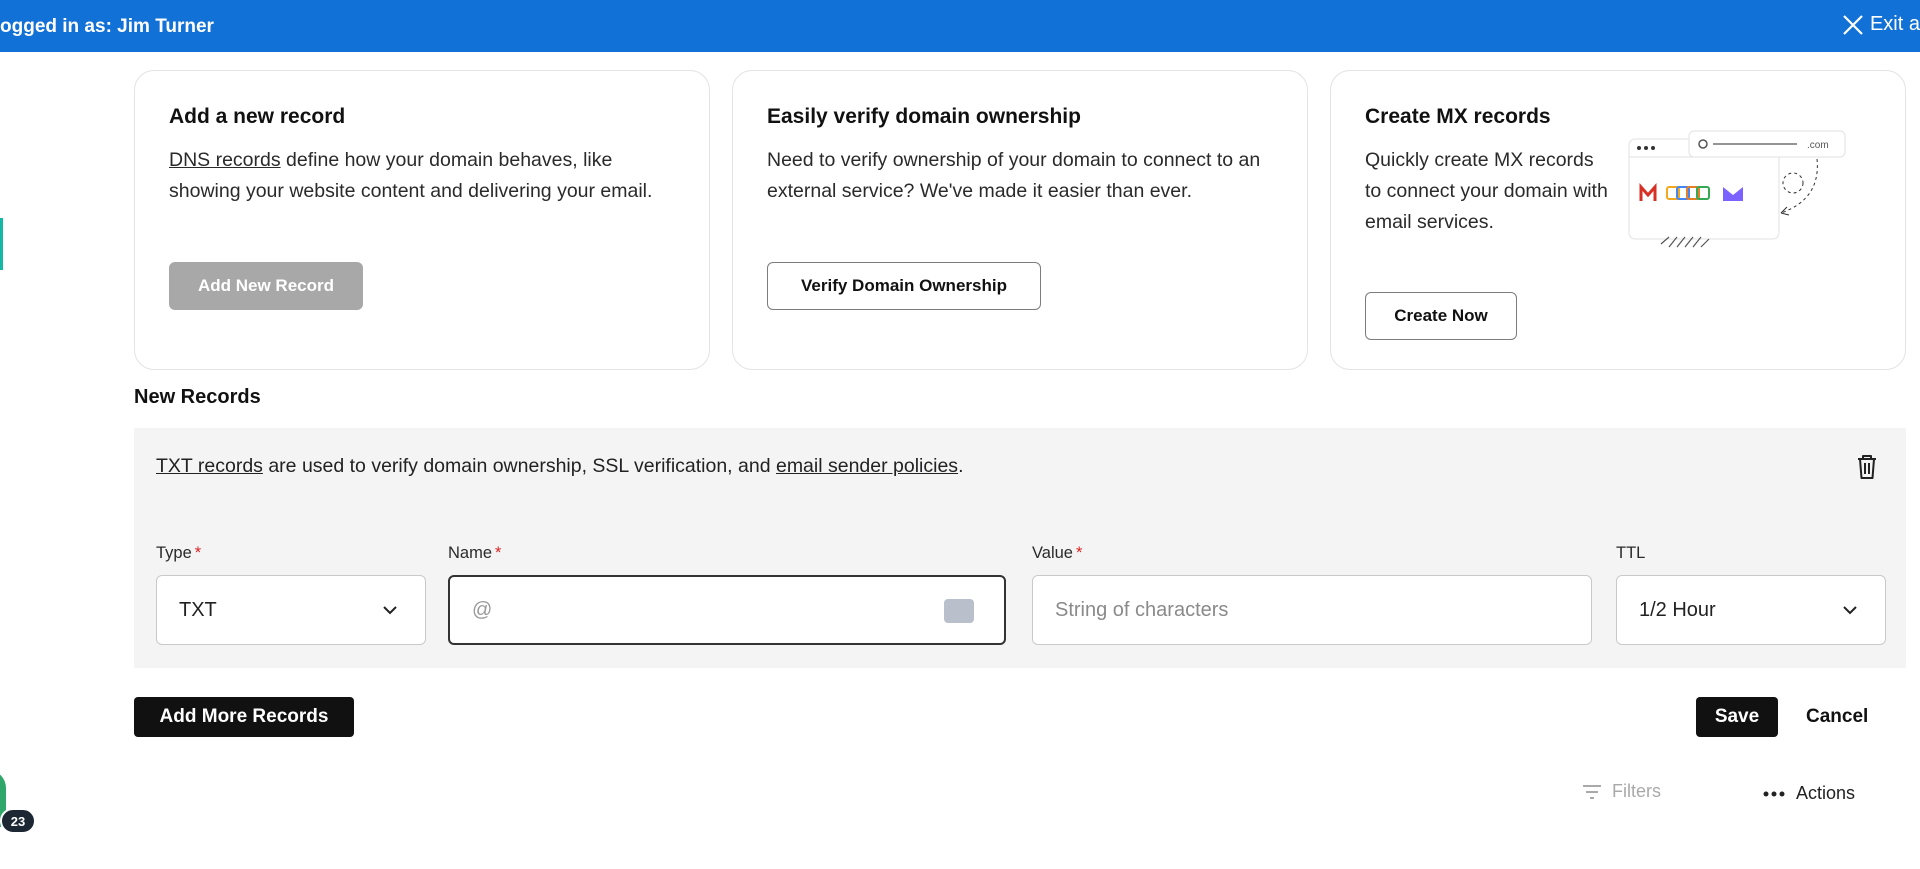 This screenshot has width=1920, height=869. What do you see at coordinates (291, 610) in the screenshot?
I see `type-select: TXT` at bounding box center [291, 610].